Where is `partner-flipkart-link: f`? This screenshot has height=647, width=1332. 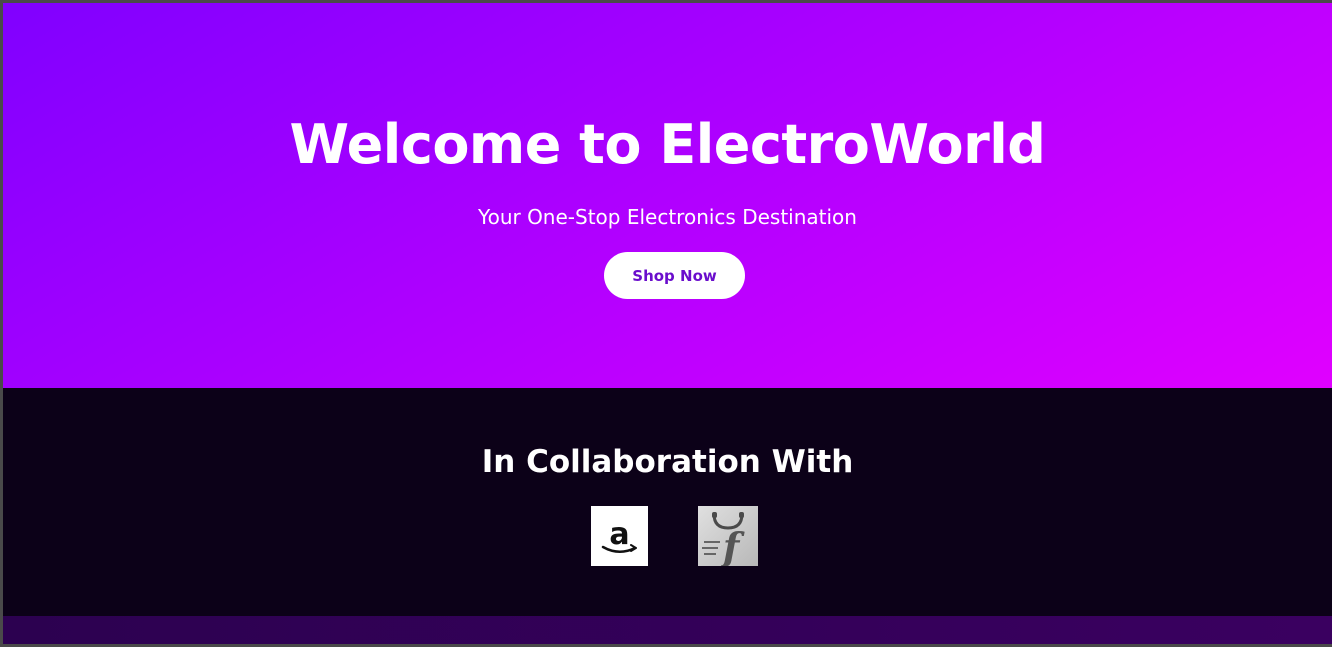 partner-flipkart-link: f is located at coordinates (728, 536).